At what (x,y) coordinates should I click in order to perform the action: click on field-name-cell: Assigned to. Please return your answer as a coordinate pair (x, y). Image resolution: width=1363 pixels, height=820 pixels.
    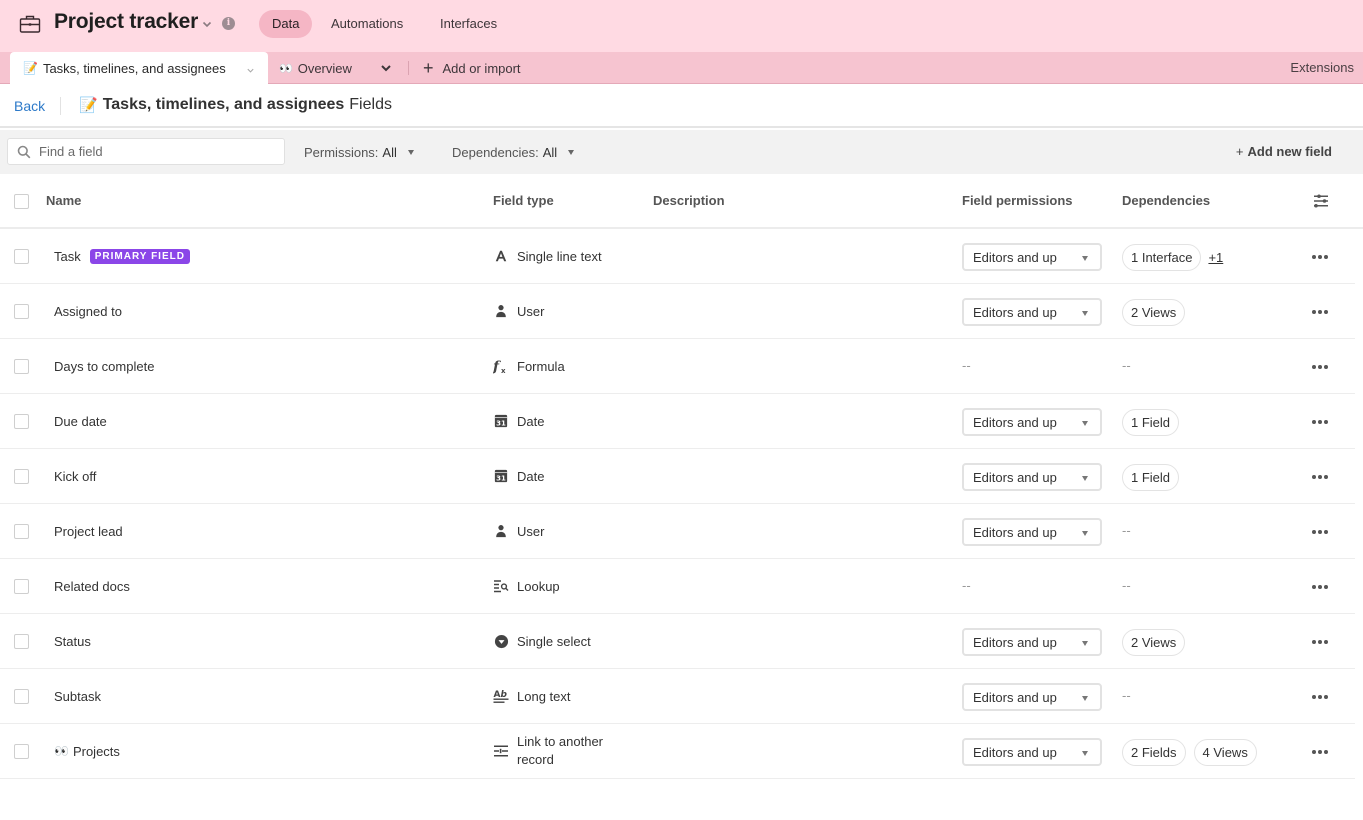
    Looking at the image, I should click on (88, 311).